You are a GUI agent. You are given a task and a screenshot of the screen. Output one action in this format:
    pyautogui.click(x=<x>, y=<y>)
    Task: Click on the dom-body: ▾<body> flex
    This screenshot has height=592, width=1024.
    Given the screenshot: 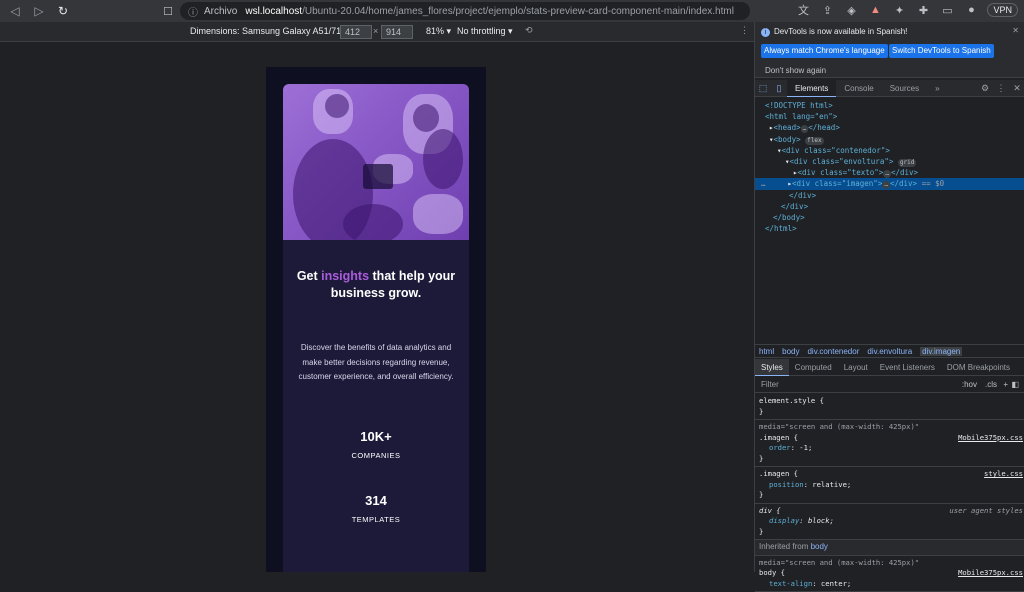 What is the action you would take?
    pyautogui.click(x=889, y=139)
    